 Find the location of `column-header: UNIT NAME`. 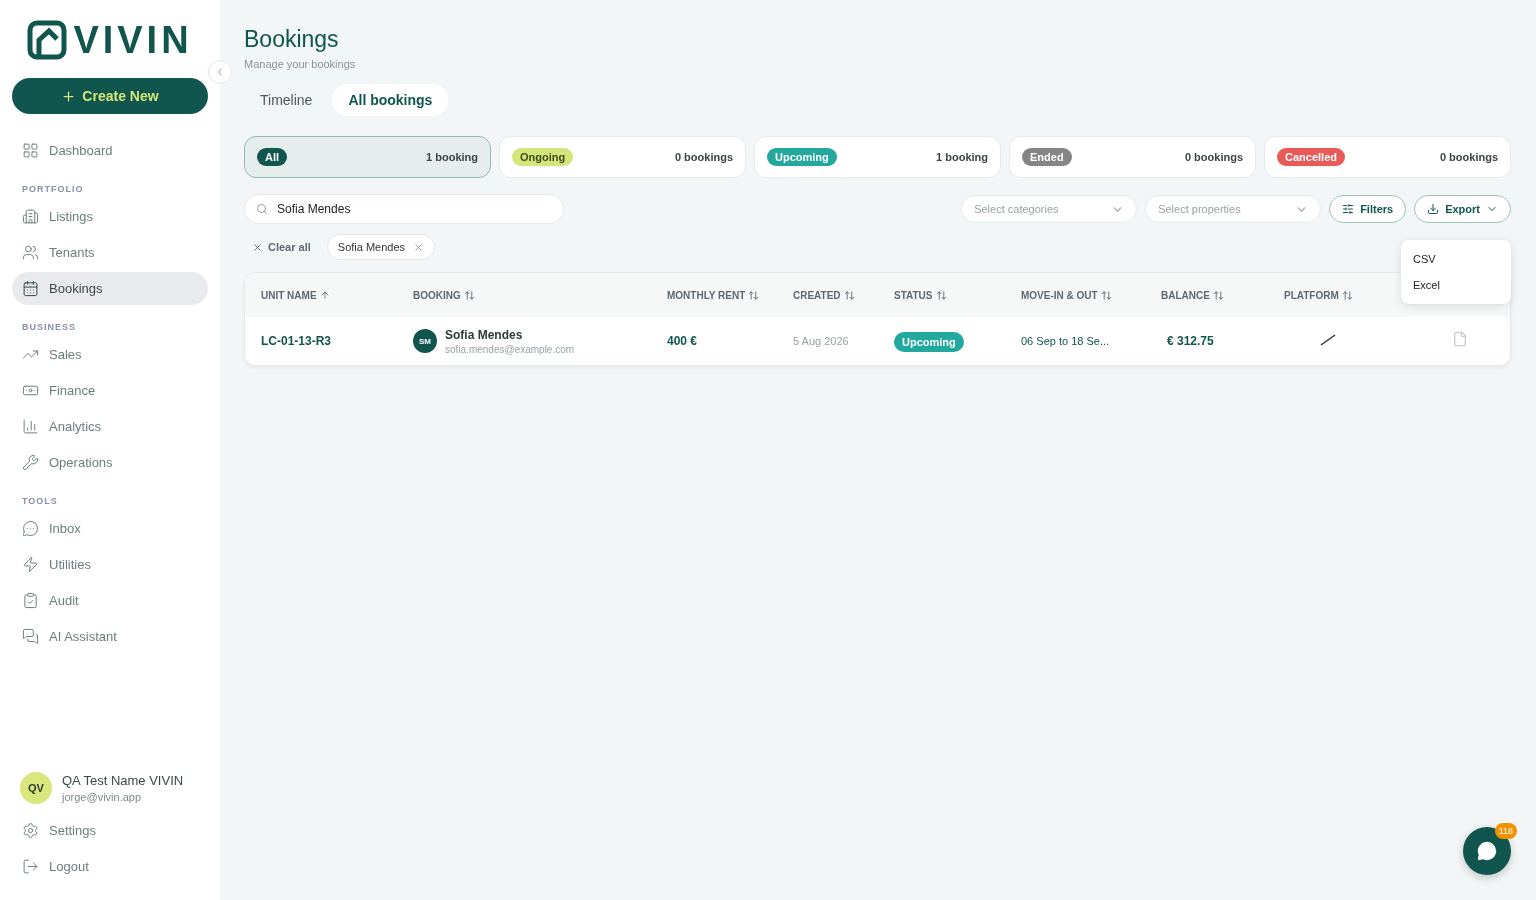

column-header: UNIT NAME is located at coordinates (289, 295).